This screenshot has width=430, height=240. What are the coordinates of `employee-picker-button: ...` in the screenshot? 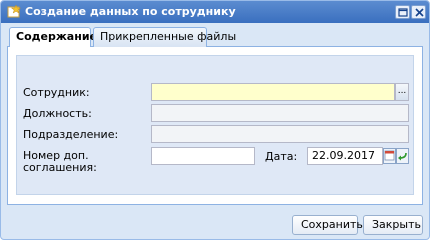 It's located at (402, 92).